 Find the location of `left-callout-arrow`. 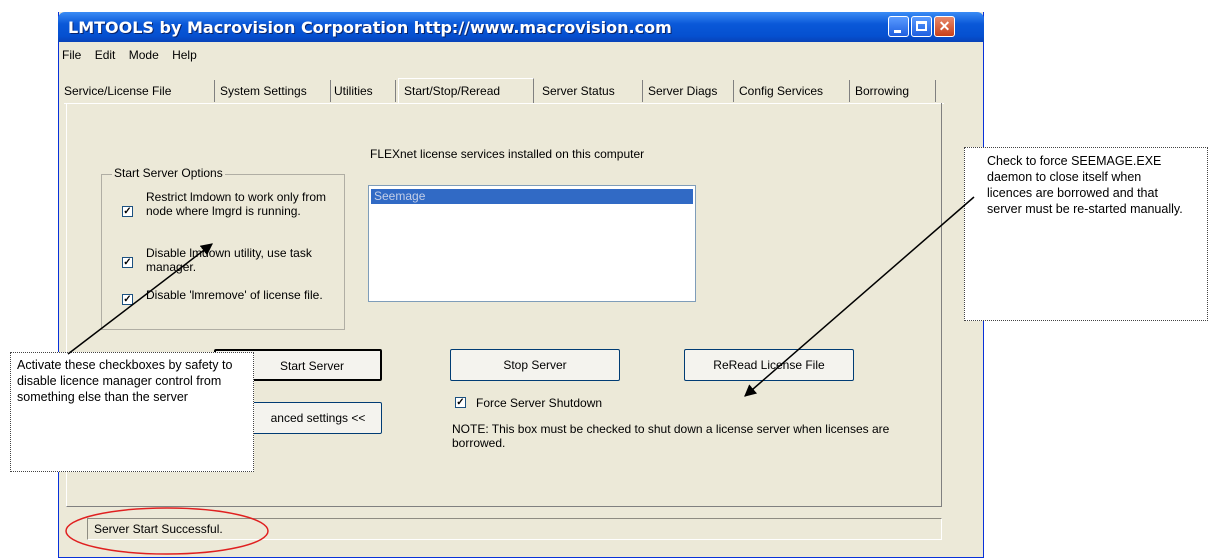

left-callout-arrow is located at coordinates (140, 299).